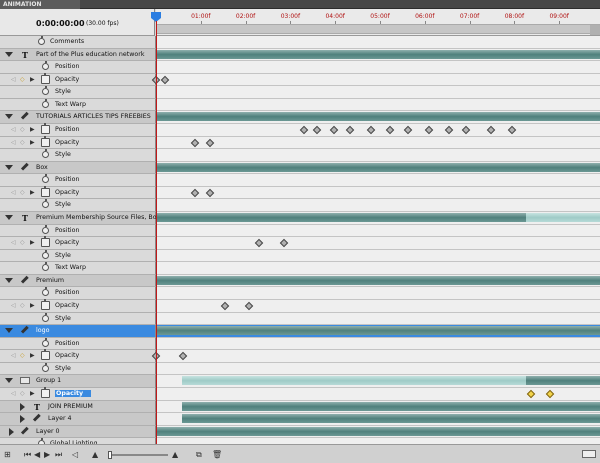  I want to click on layer-row: Box, so click(78, 168).